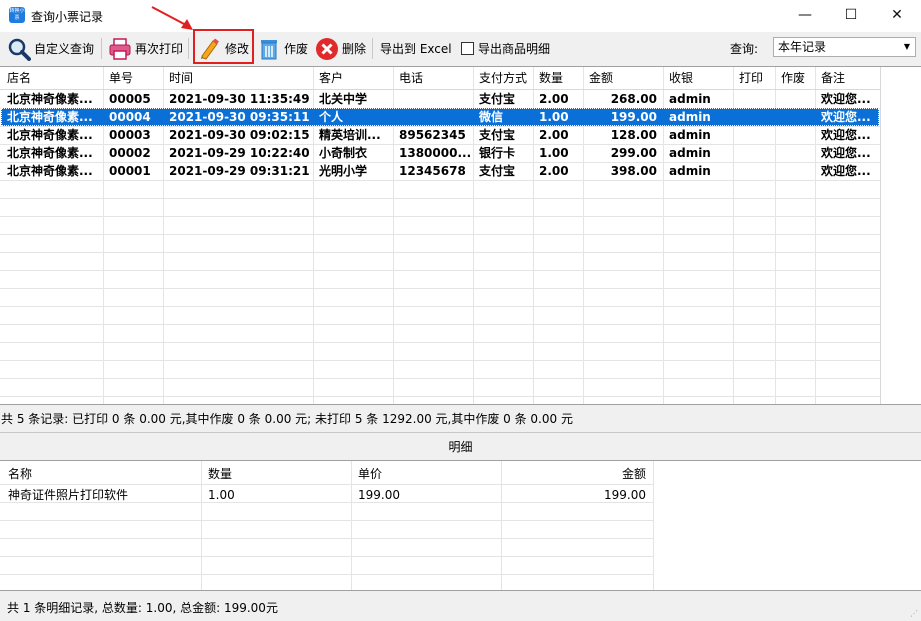 This screenshot has width=921, height=621. What do you see at coordinates (698, 78) in the screenshot?
I see `column-header: 收银` at bounding box center [698, 78].